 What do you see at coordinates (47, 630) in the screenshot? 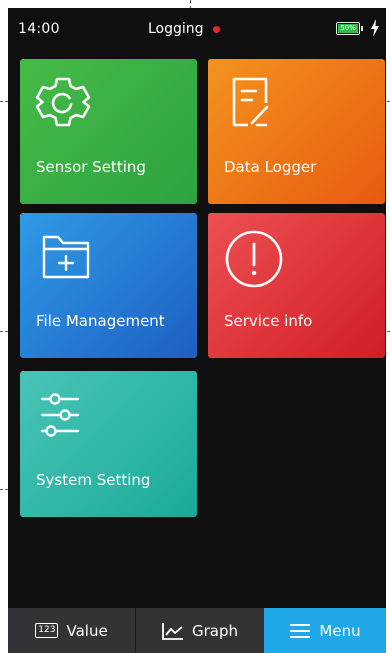
I see `numbers-icon: 123` at bounding box center [47, 630].